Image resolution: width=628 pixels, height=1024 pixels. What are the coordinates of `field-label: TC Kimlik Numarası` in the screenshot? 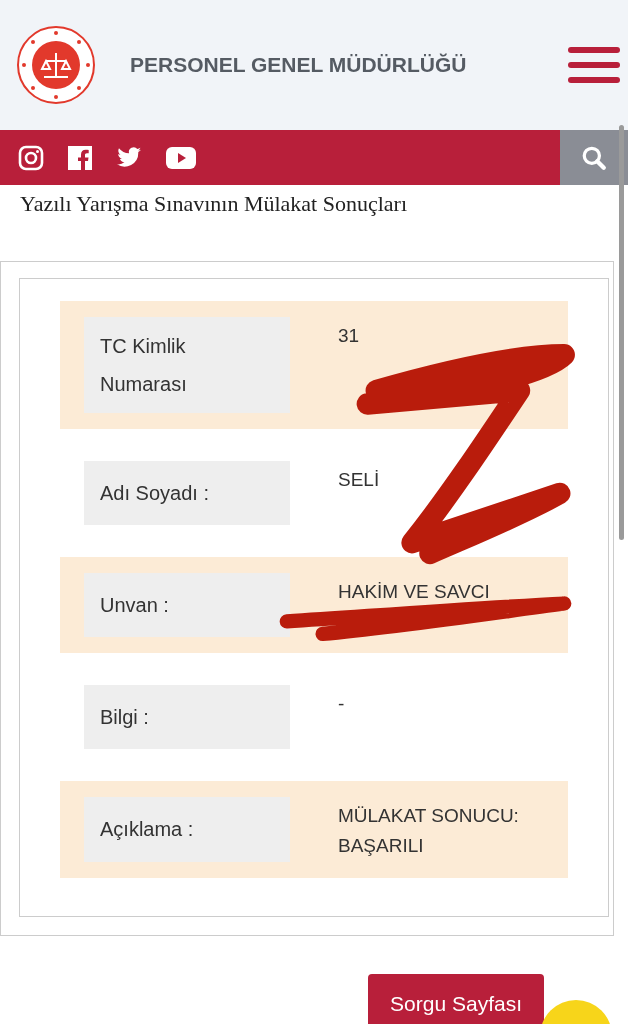 It's located at (187, 365).